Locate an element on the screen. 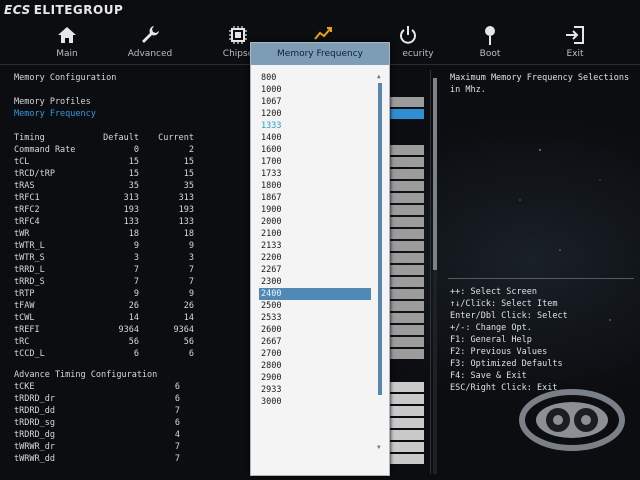  popup-title: Memory Frequency is located at coordinates (320, 54).